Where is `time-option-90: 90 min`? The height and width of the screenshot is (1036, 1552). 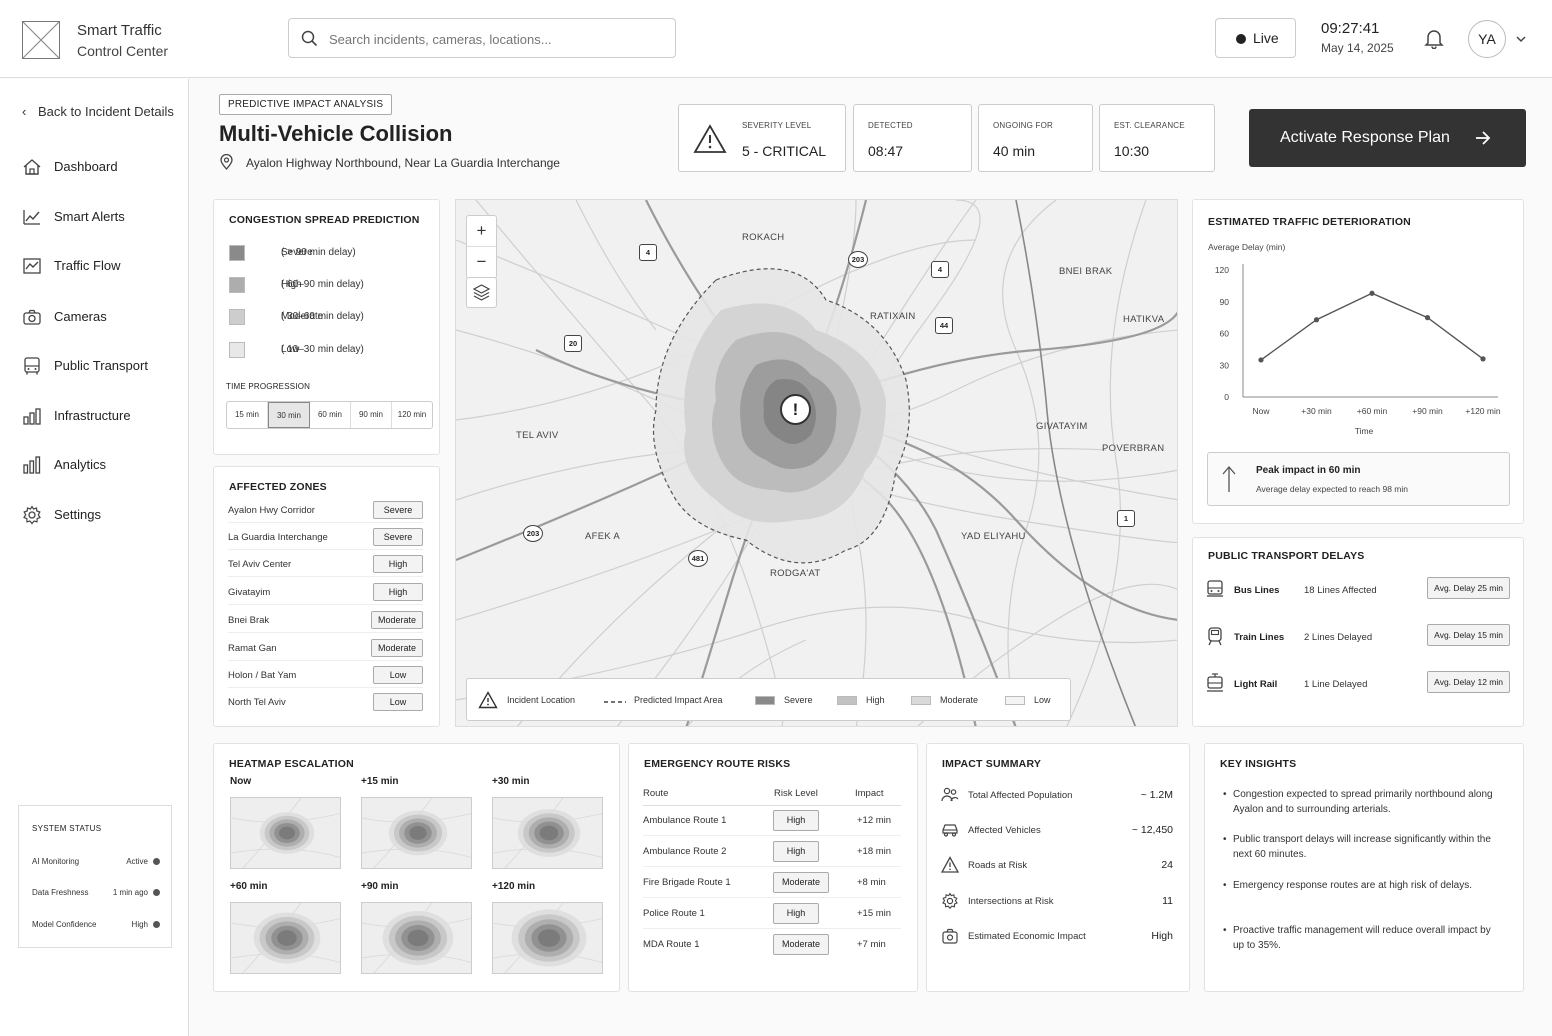 time-option-90: 90 min is located at coordinates (371, 415).